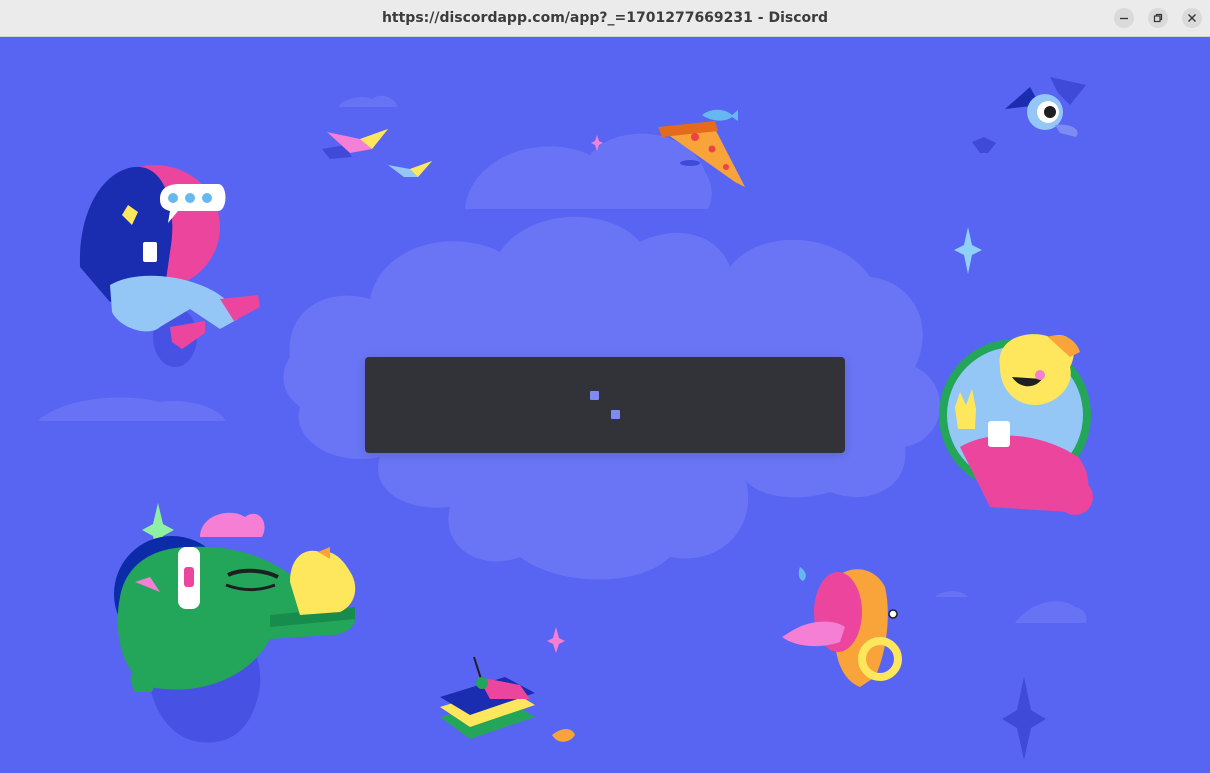 The image size is (1210, 773). Describe the element at coordinates (1029, 115) in the screenshot. I see `bat-eyeball-illustration` at that location.